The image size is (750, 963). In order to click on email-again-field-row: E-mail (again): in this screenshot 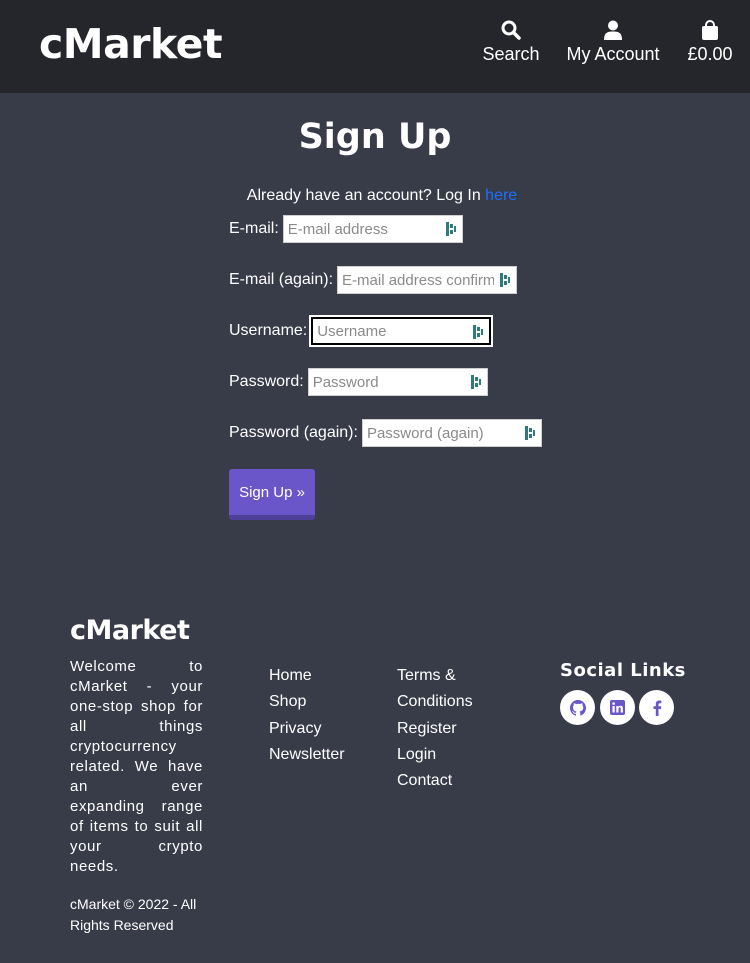, I will do `click(373, 280)`.